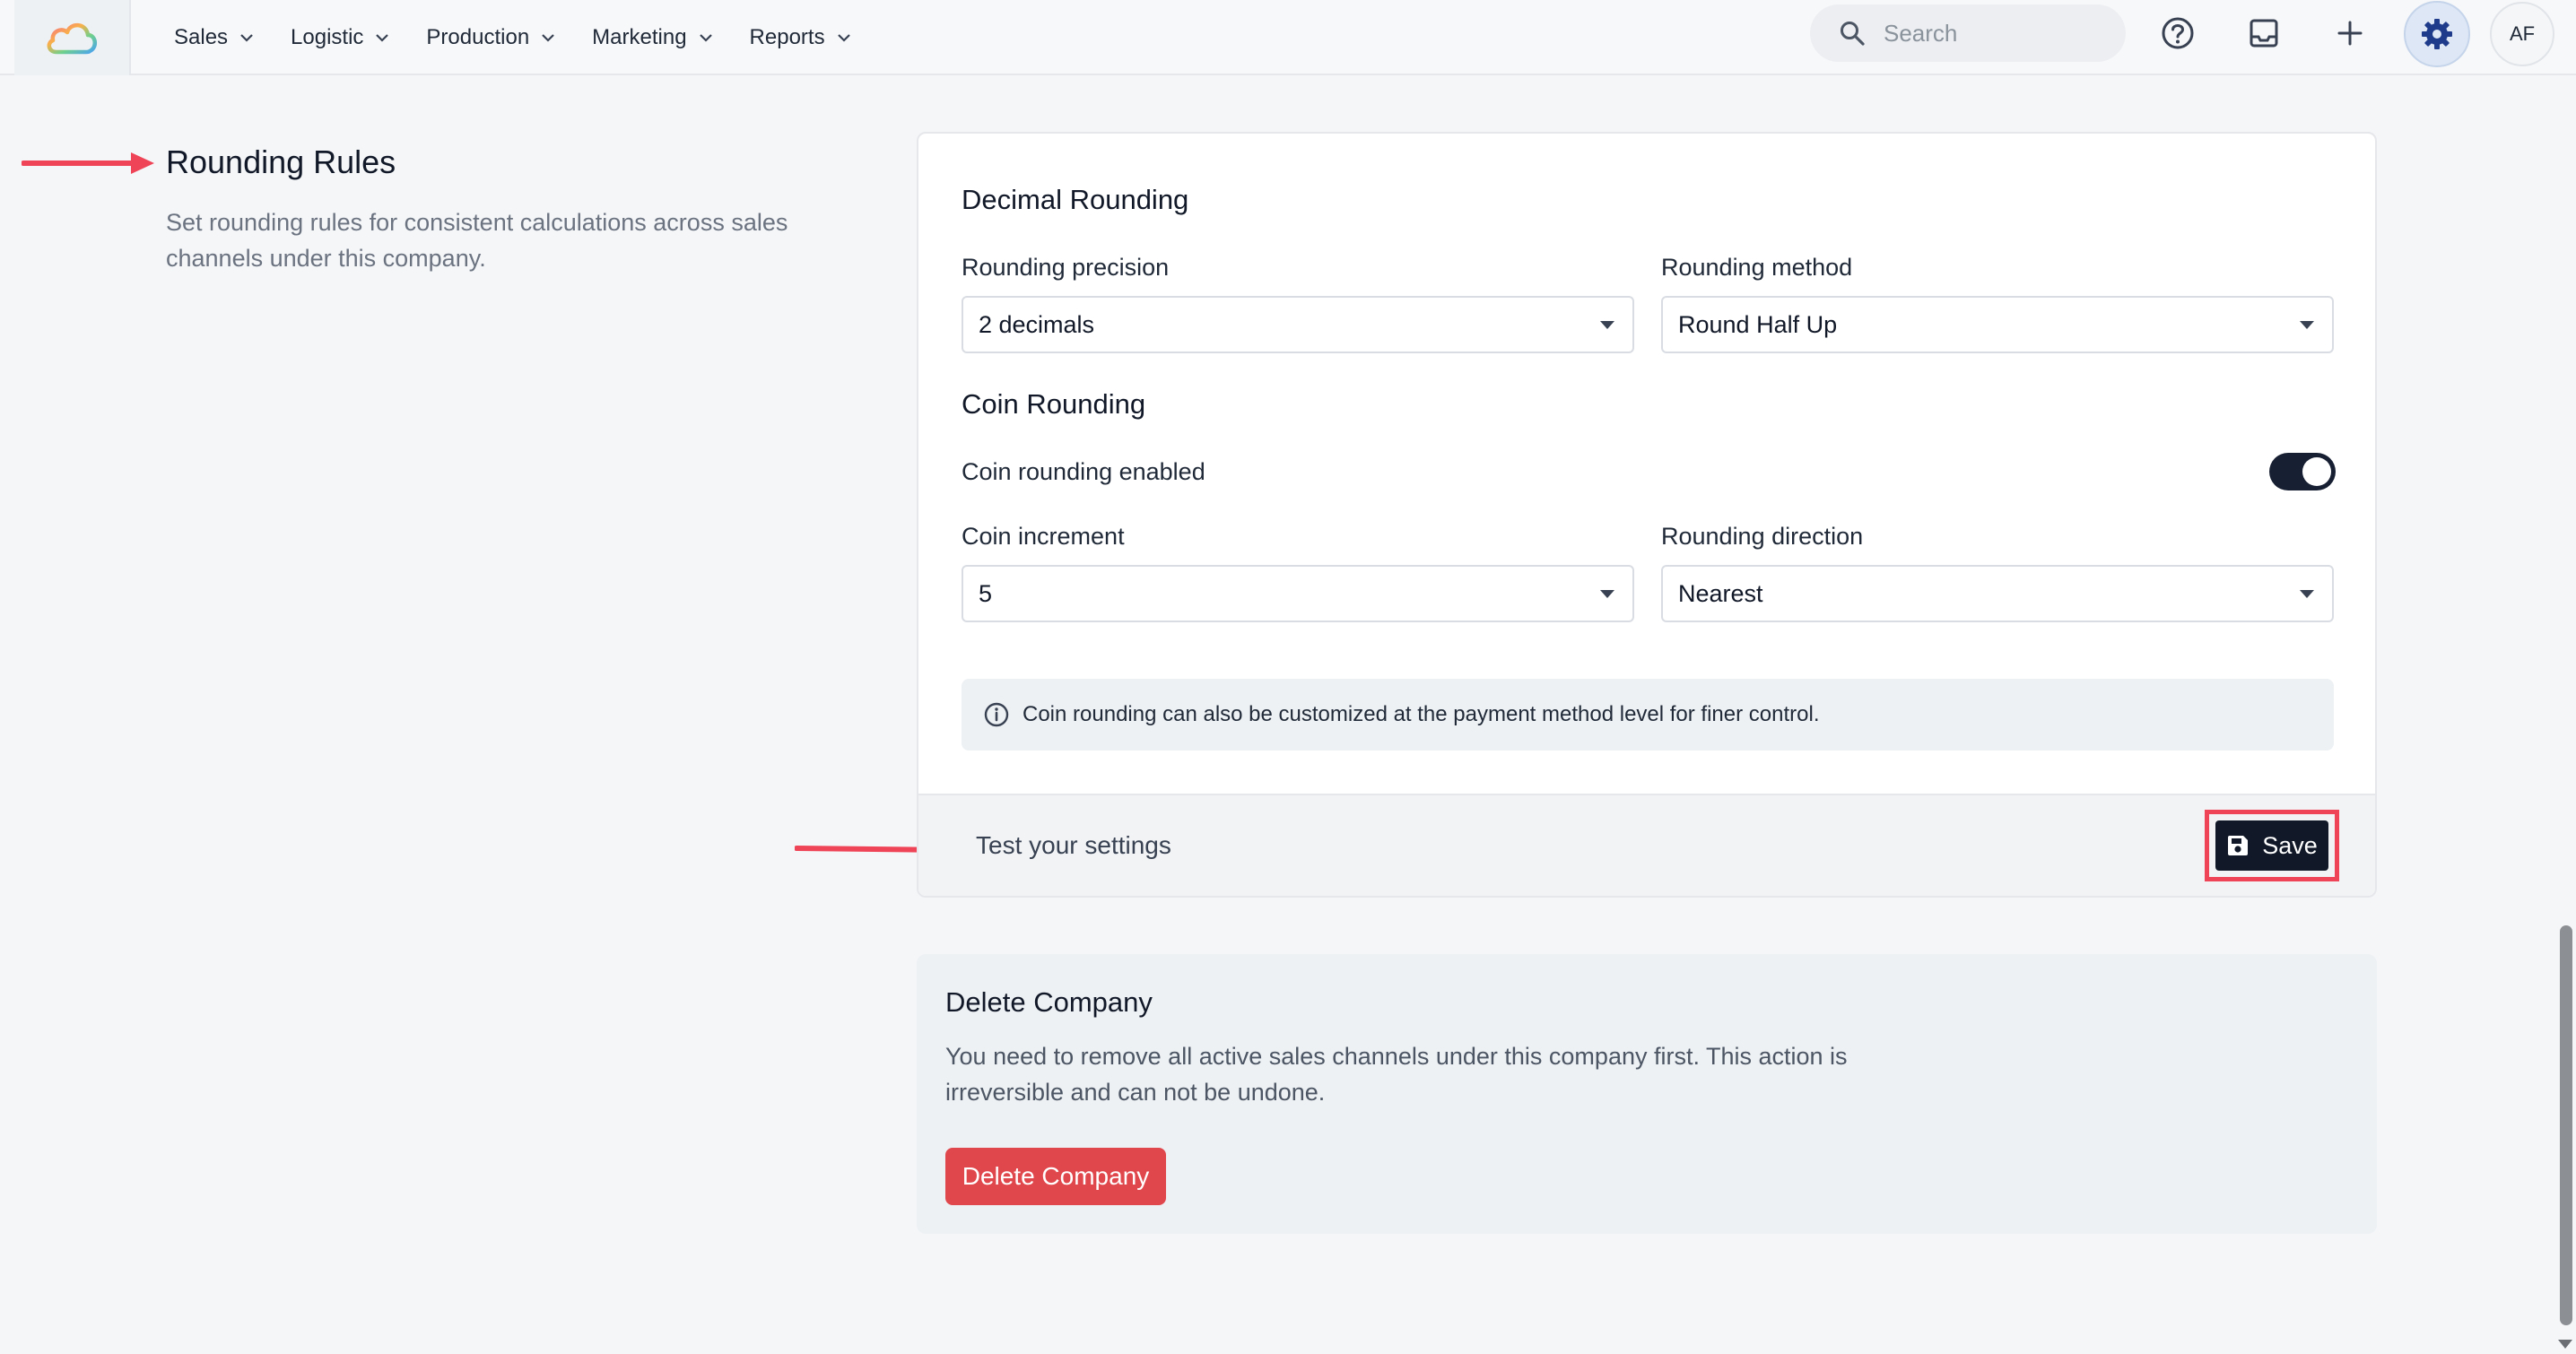 Image resolution: width=2576 pixels, height=1354 pixels. Describe the element at coordinates (478, 37) in the screenshot. I see `nav-production-label: Production` at that location.